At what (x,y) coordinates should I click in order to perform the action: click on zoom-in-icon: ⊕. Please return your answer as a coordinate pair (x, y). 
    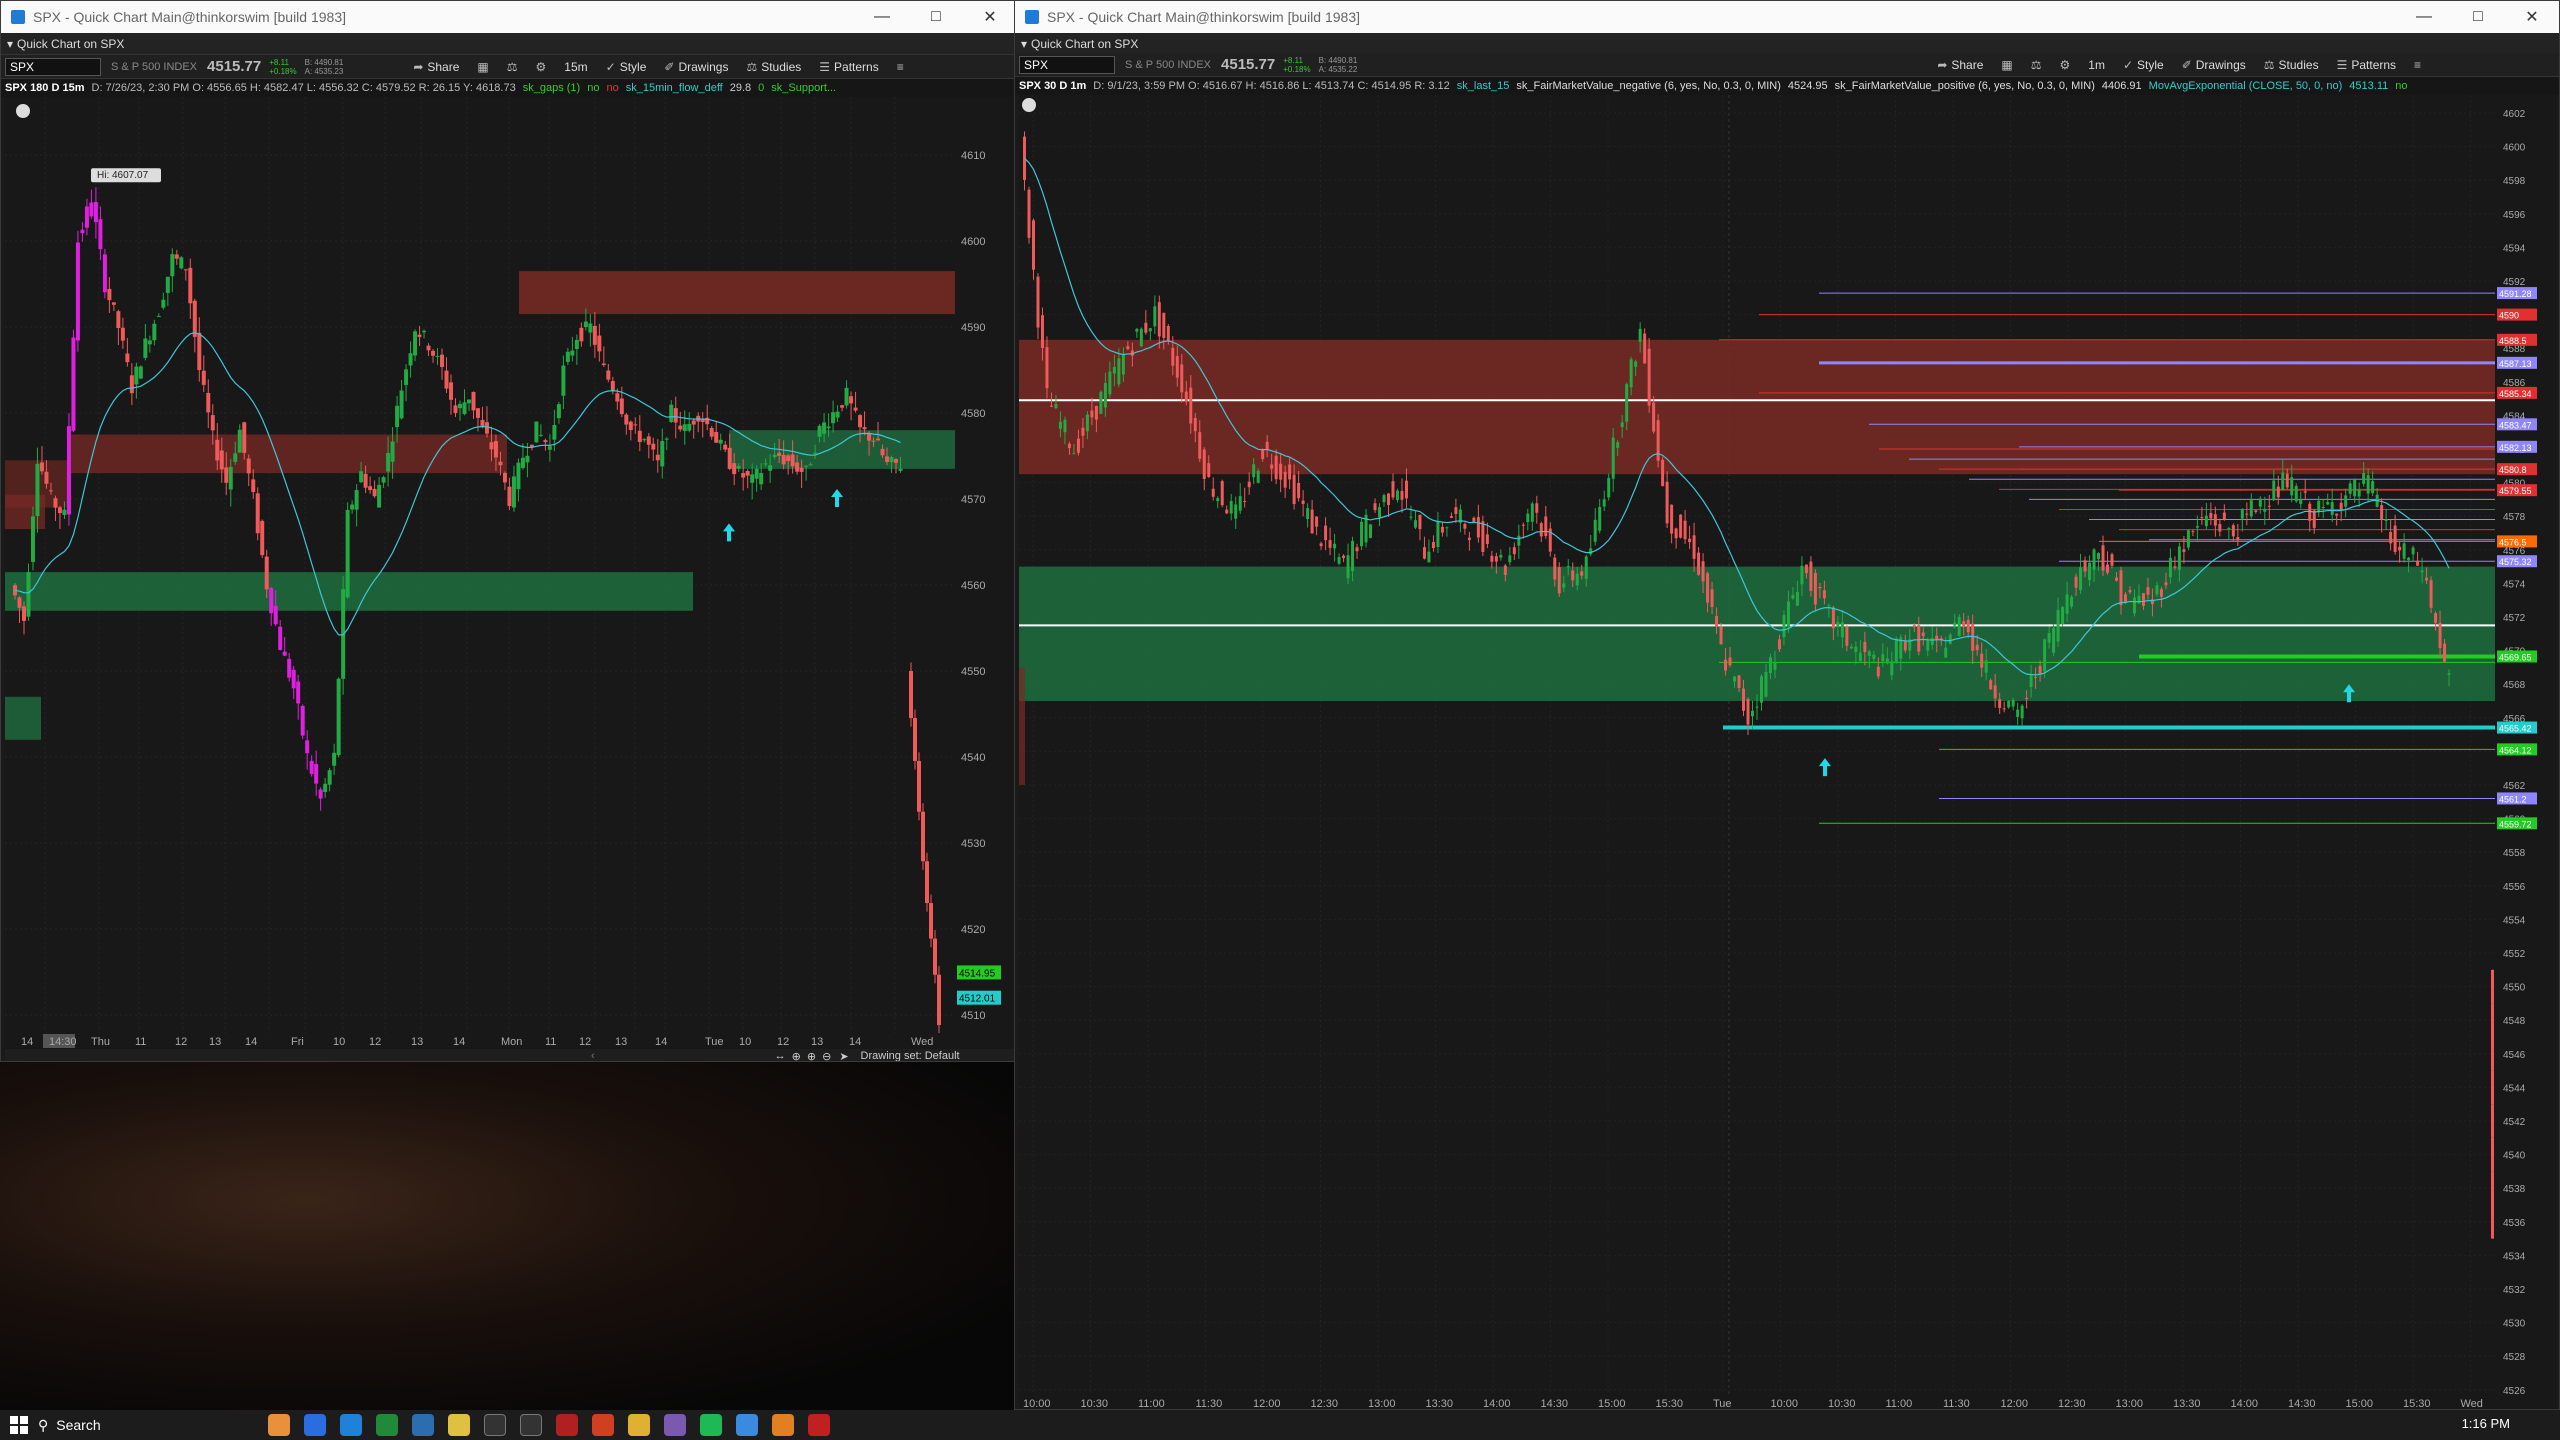
    Looking at the image, I should click on (811, 1056).